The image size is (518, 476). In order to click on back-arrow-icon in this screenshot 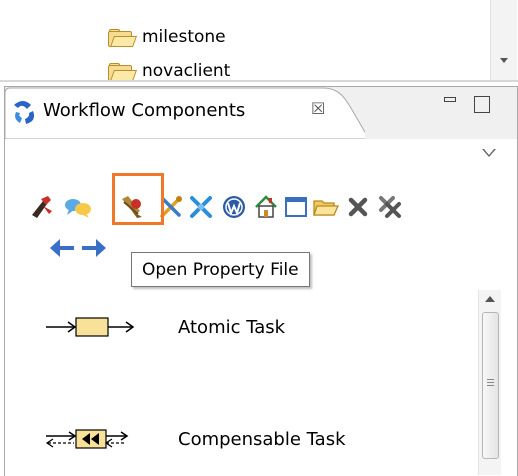, I will do `click(62, 248)`.